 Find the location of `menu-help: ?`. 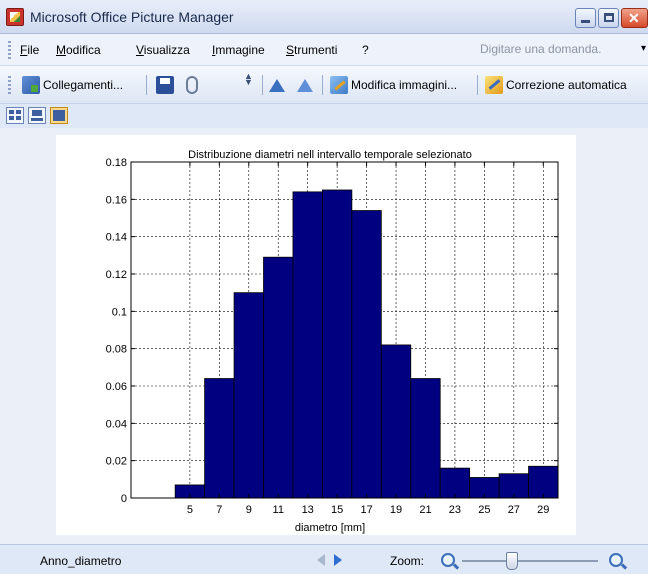

menu-help: ? is located at coordinates (365, 50).